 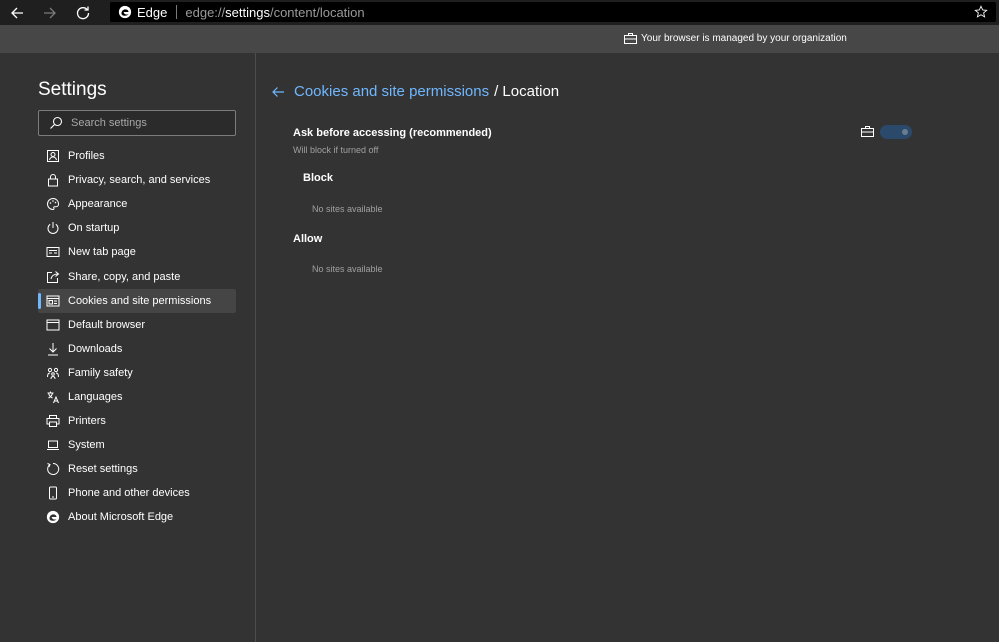 What do you see at coordinates (137, 445) in the screenshot?
I see `sidebar-item-system: System` at bounding box center [137, 445].